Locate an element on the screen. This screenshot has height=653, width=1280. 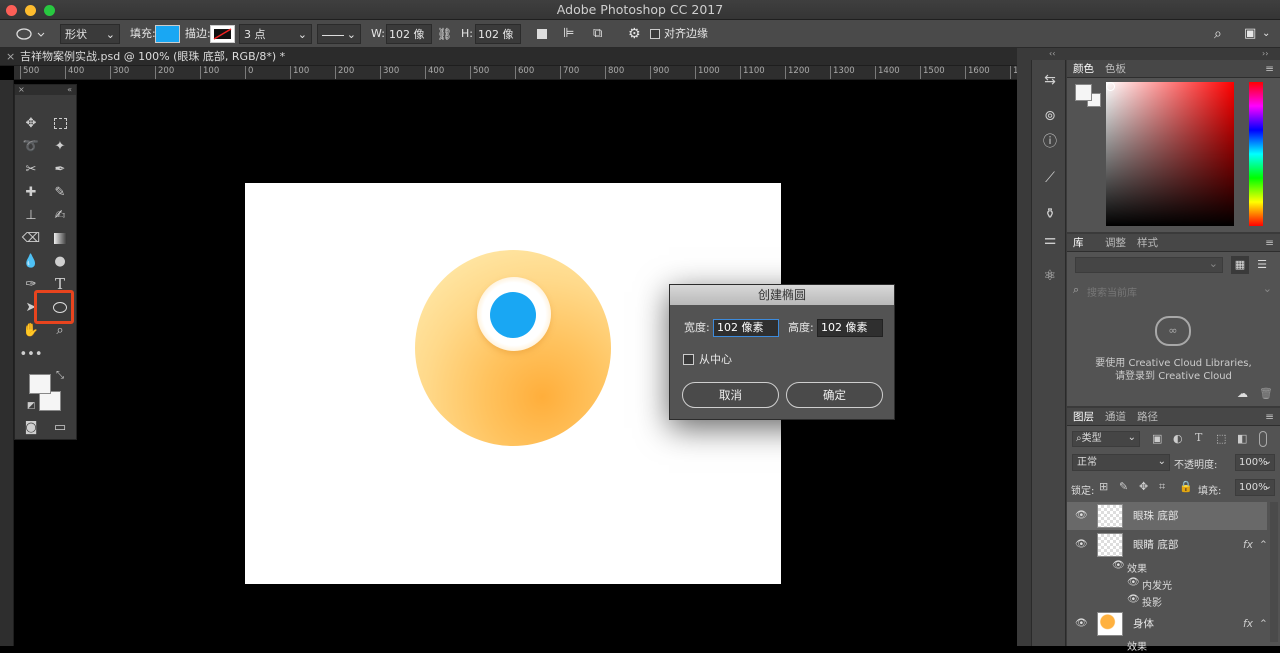
fg-color-swatch is located at coordinates (1083, 92).